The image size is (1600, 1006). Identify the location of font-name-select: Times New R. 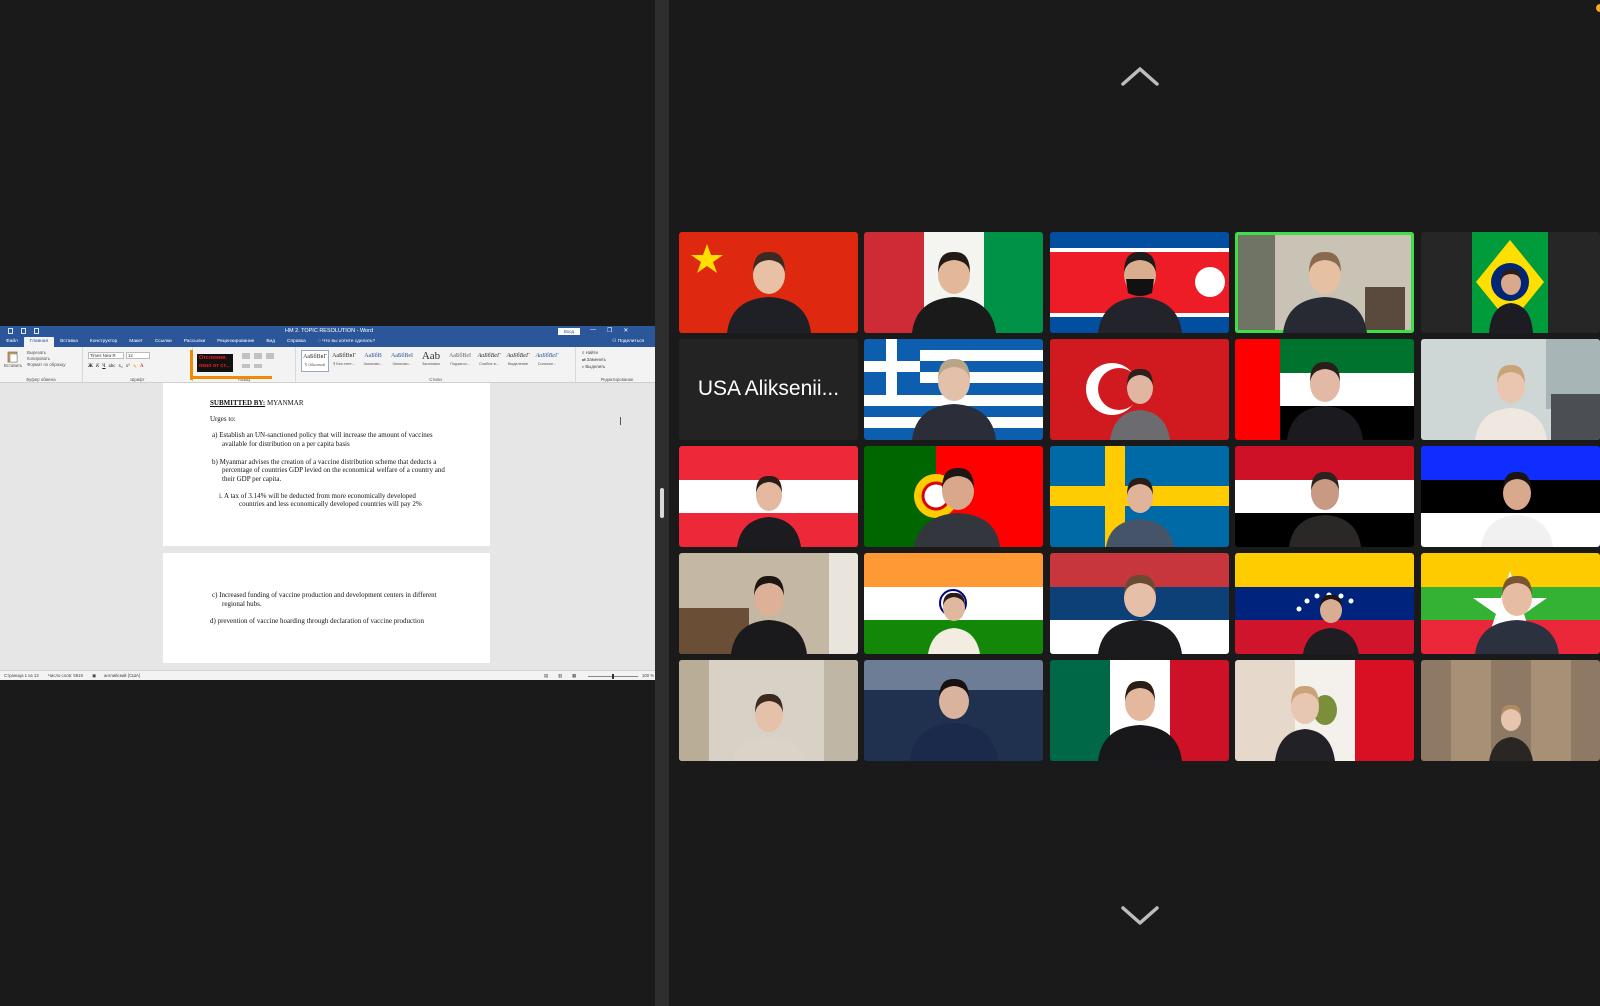
(106, 355).